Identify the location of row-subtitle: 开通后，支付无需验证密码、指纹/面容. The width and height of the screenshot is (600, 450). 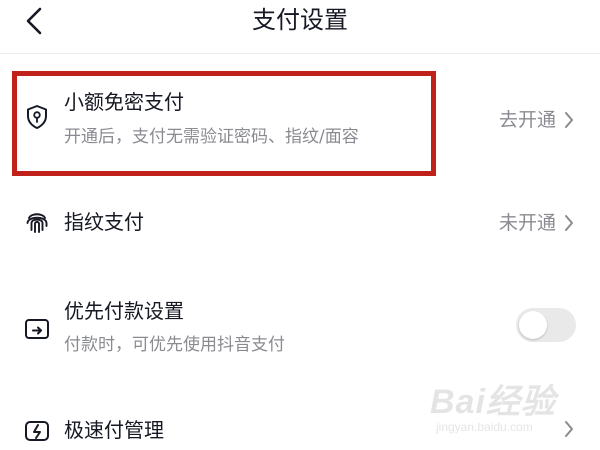
(211, 137).